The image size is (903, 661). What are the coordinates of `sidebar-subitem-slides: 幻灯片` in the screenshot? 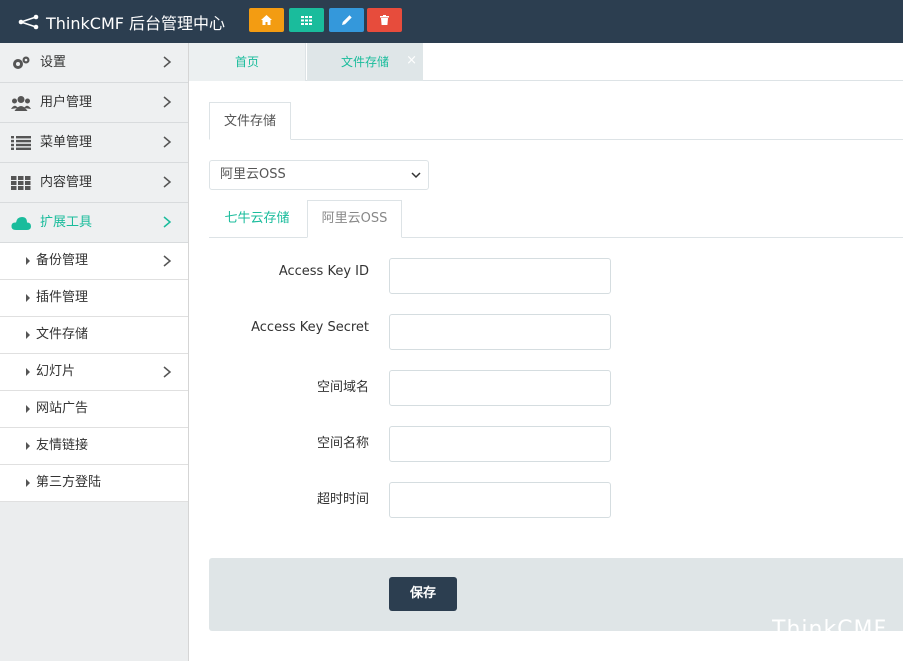 It's located at (94, 372).